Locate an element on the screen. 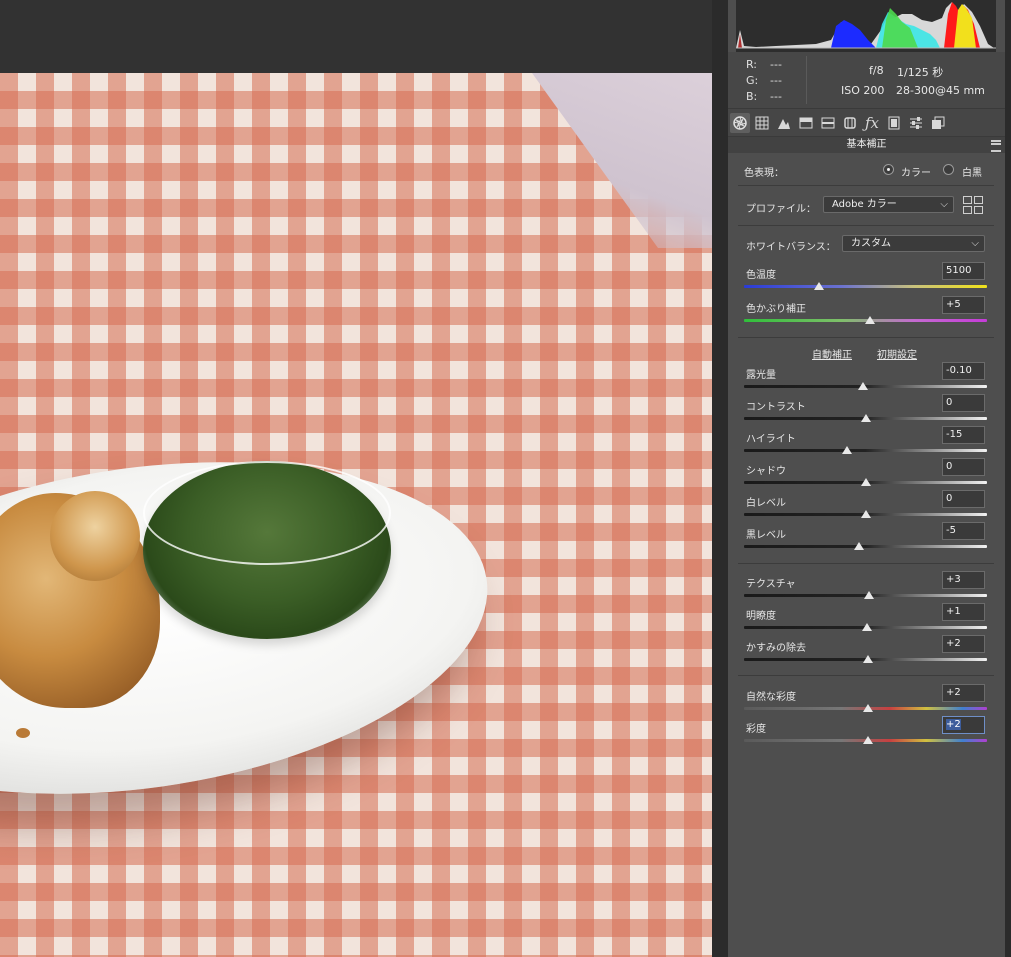 This screenshot has width=1011, height=957. treatment-color-radio is located at coordinates (888, 169).